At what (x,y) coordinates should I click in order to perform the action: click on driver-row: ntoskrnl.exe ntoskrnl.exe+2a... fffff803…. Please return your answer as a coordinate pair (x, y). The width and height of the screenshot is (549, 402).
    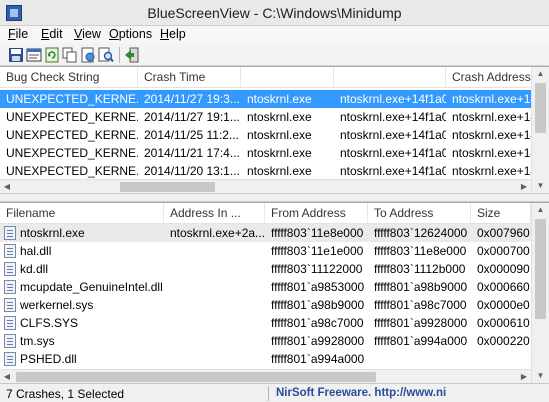
    Looking at the image, I should click on (274, 233).